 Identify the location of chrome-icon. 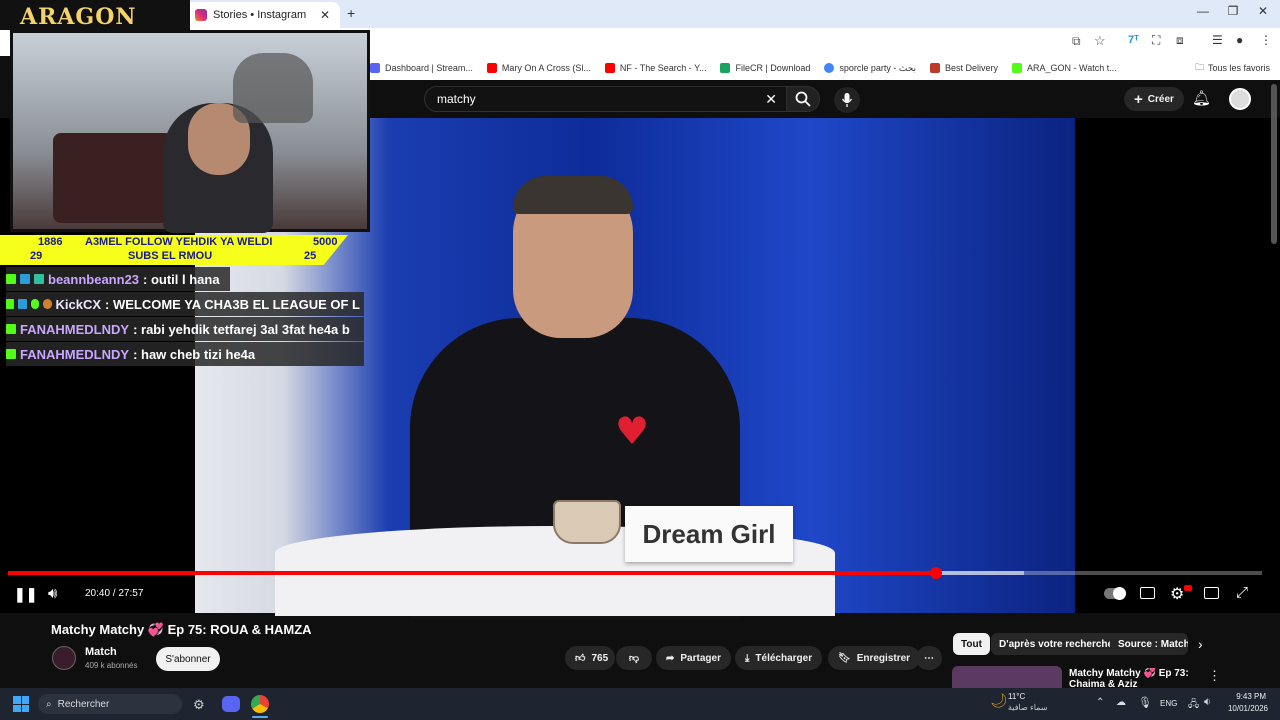
(260, 704).